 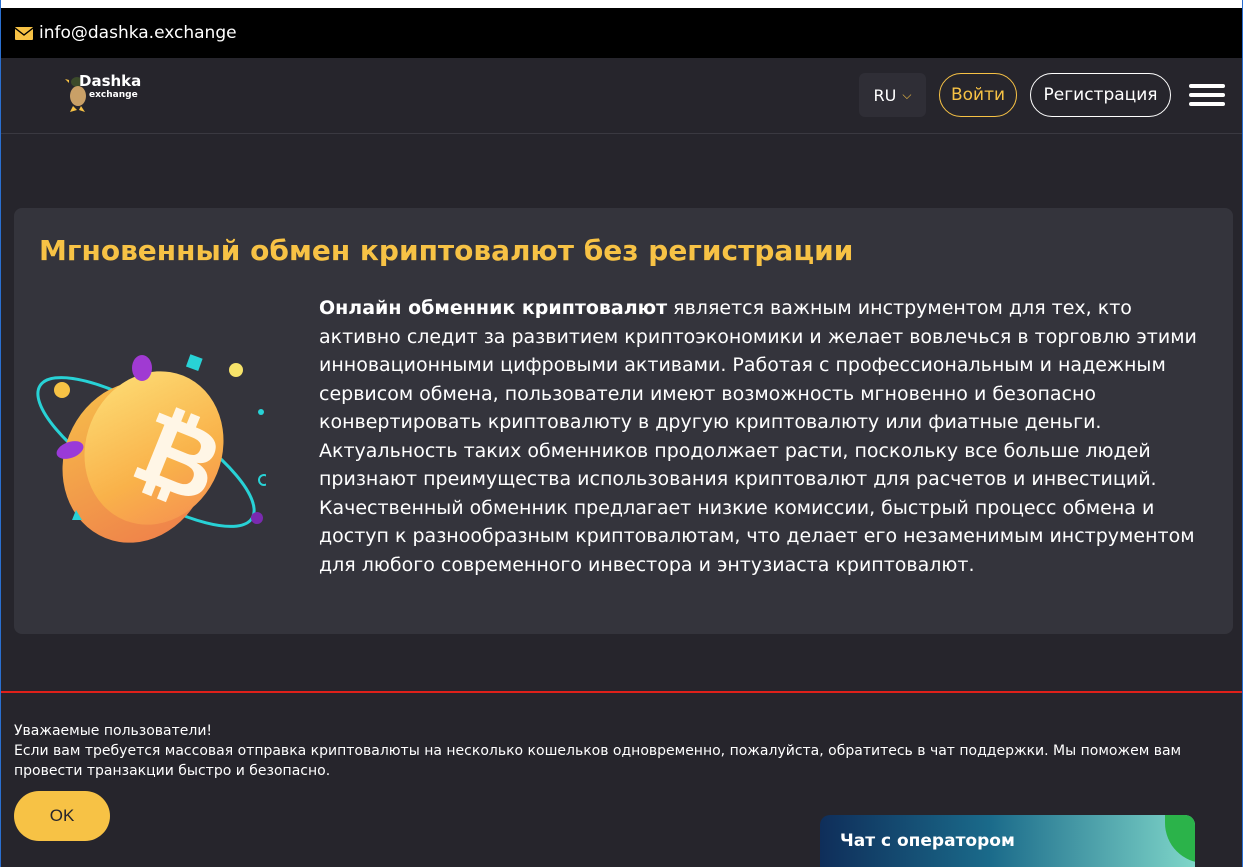 What do you see at coordinates (885, 95) in the screenshot?
I see `language-label: RU` at bounding box center [885, 95].